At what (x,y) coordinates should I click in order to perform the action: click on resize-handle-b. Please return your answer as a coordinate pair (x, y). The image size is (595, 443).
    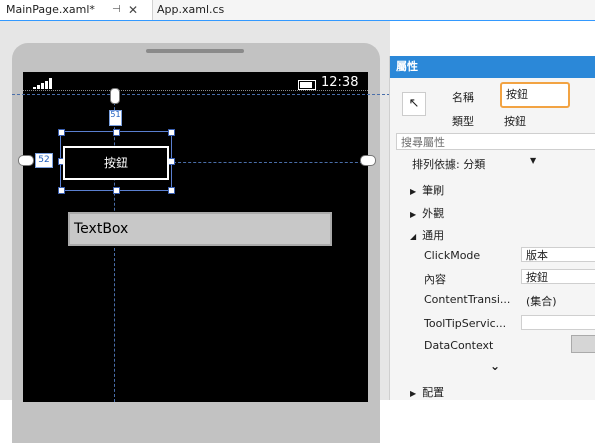
    Looking at the image, I should click on (116, 190).